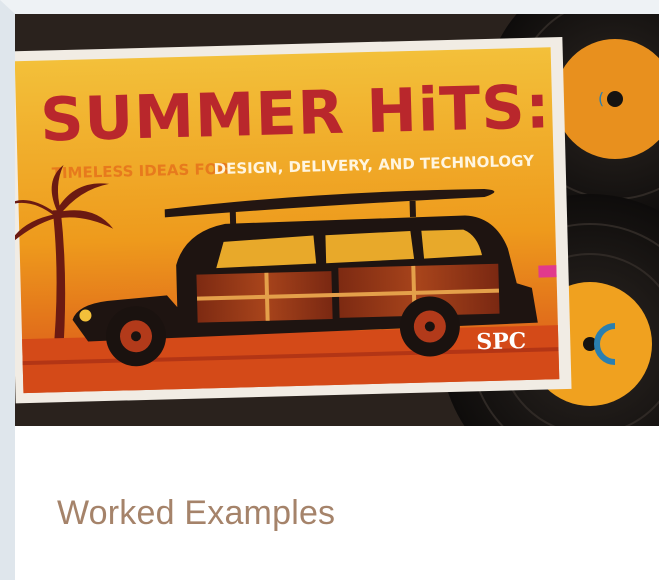 Image resolution: width=659 pixels, height=580 pixels. I want to click on poster-headline: SUMMER HiTS:, so click(295, 113).